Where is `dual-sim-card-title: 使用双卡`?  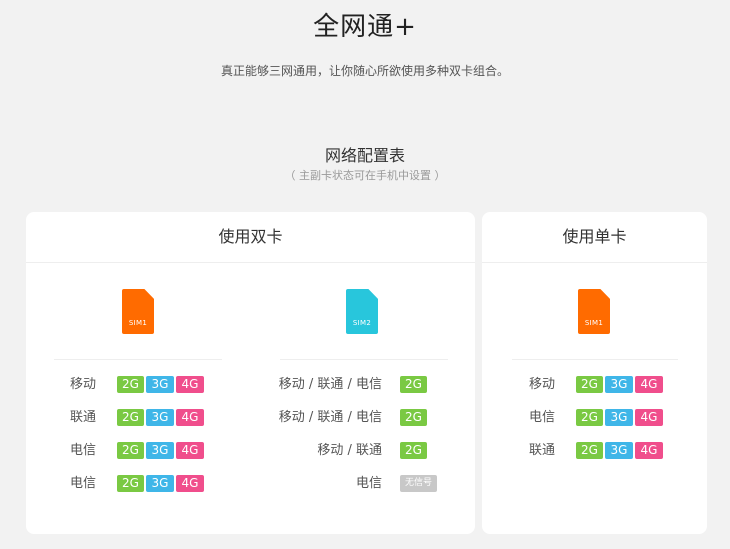 dual-sim-card-title: 使用双卡 is located at coordinates (250, 237).